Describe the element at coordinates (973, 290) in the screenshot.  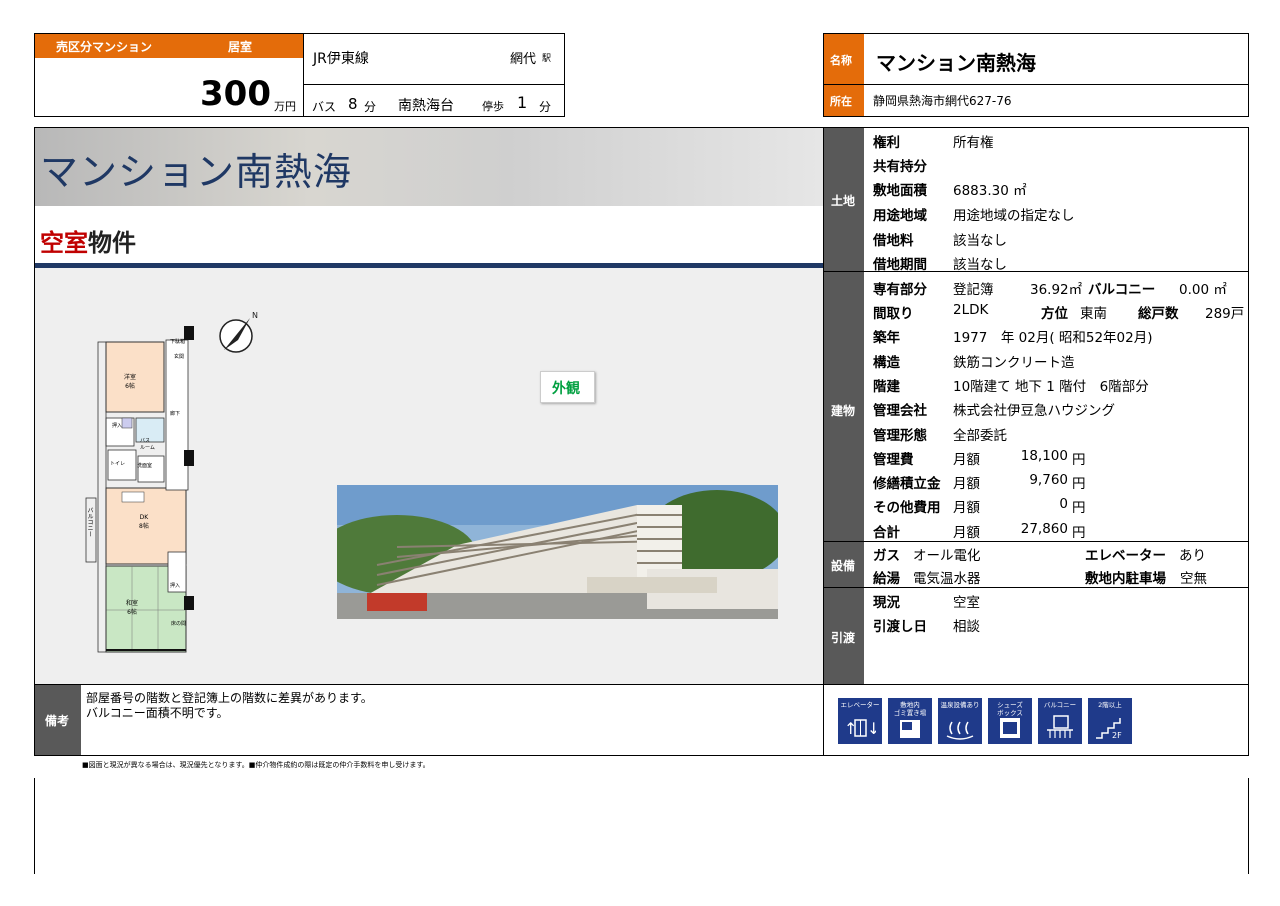
I see `exclusive-registry: 登記簿` at that location.